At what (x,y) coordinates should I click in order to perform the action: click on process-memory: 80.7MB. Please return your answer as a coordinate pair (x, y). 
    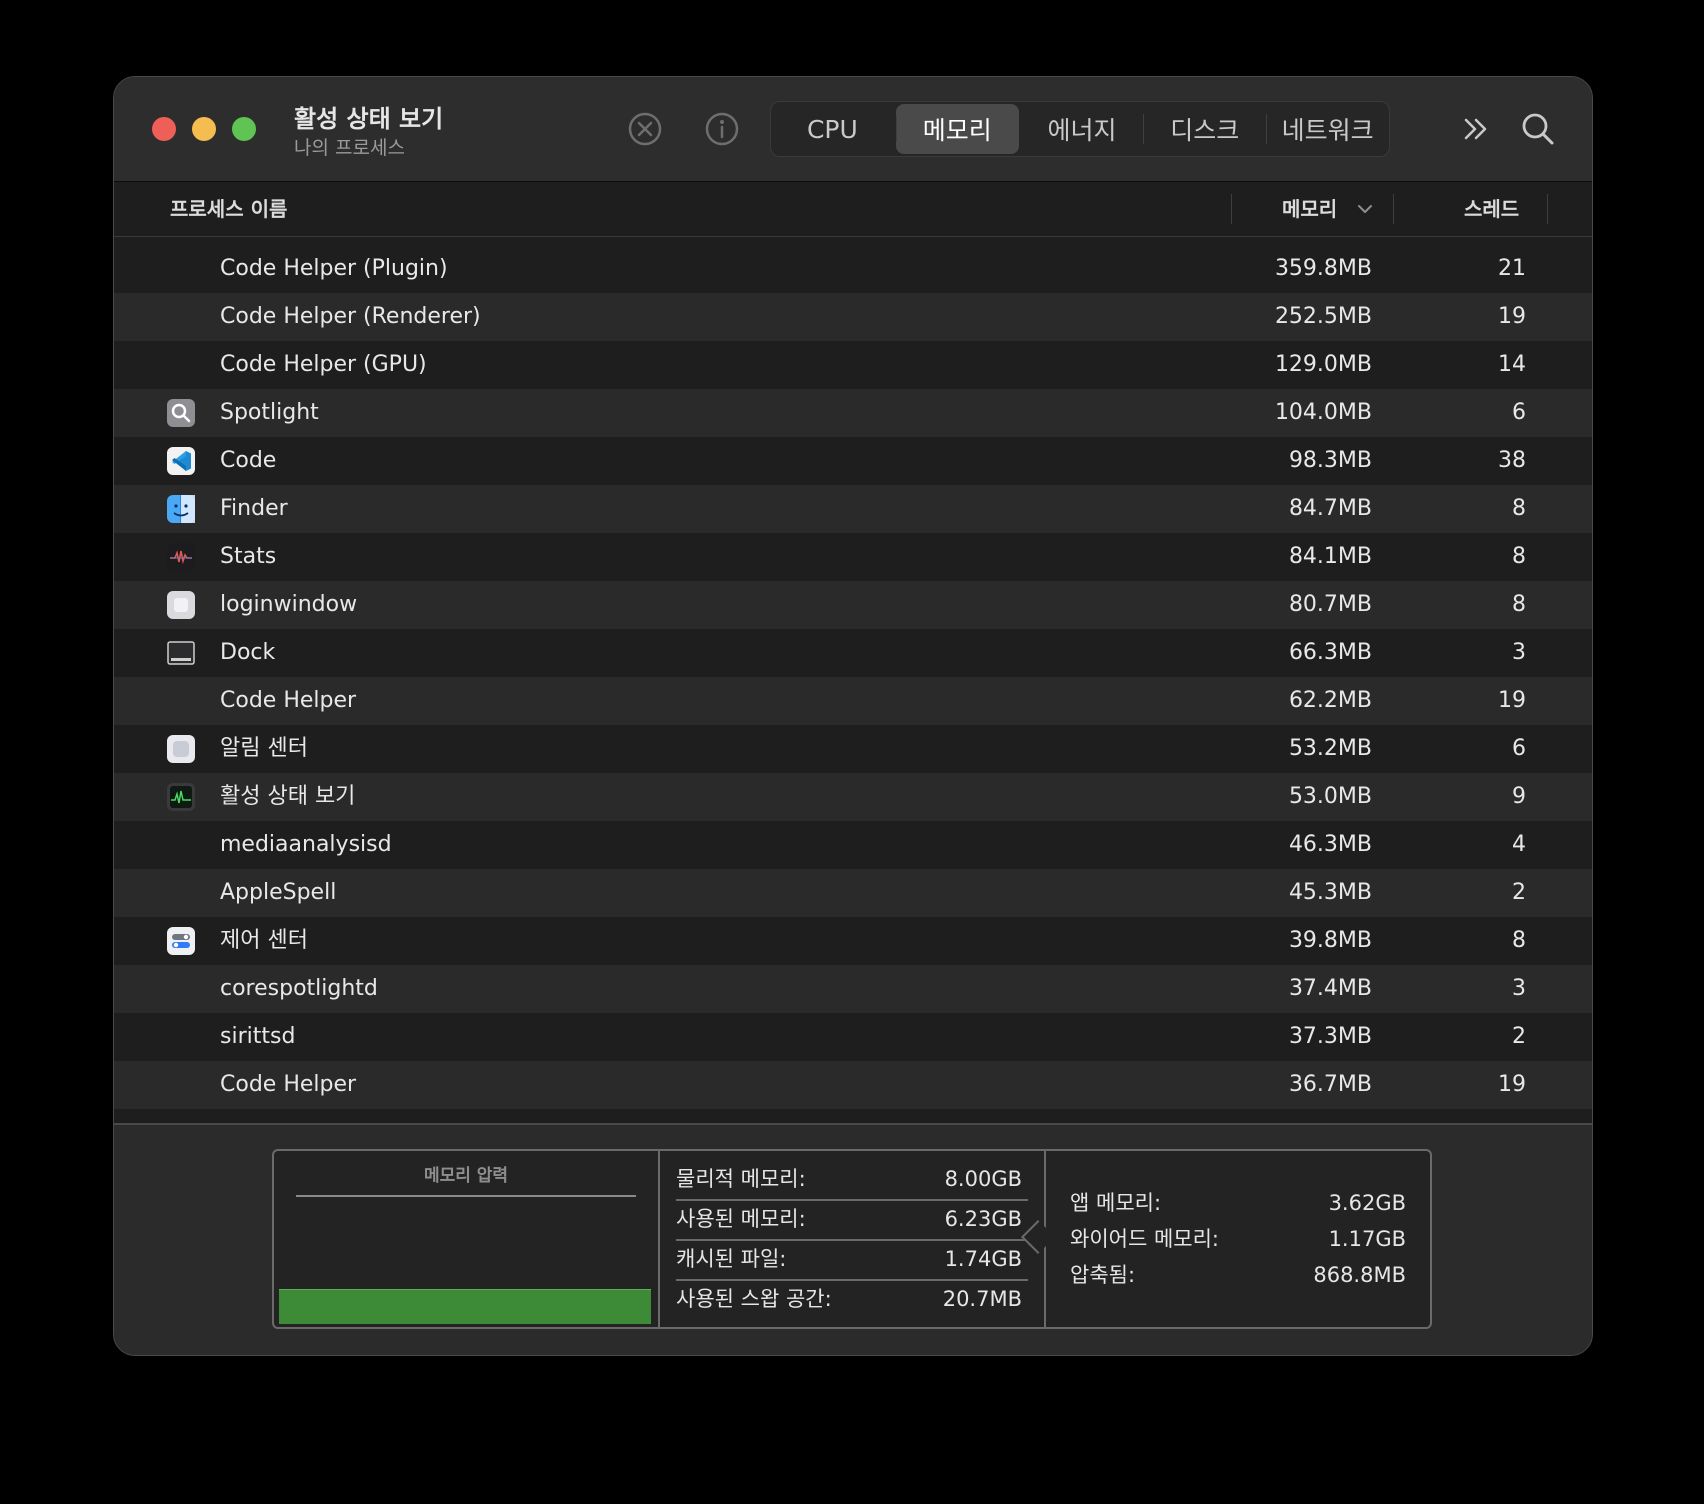
    Looking at the image, I should click on (1330, 604).